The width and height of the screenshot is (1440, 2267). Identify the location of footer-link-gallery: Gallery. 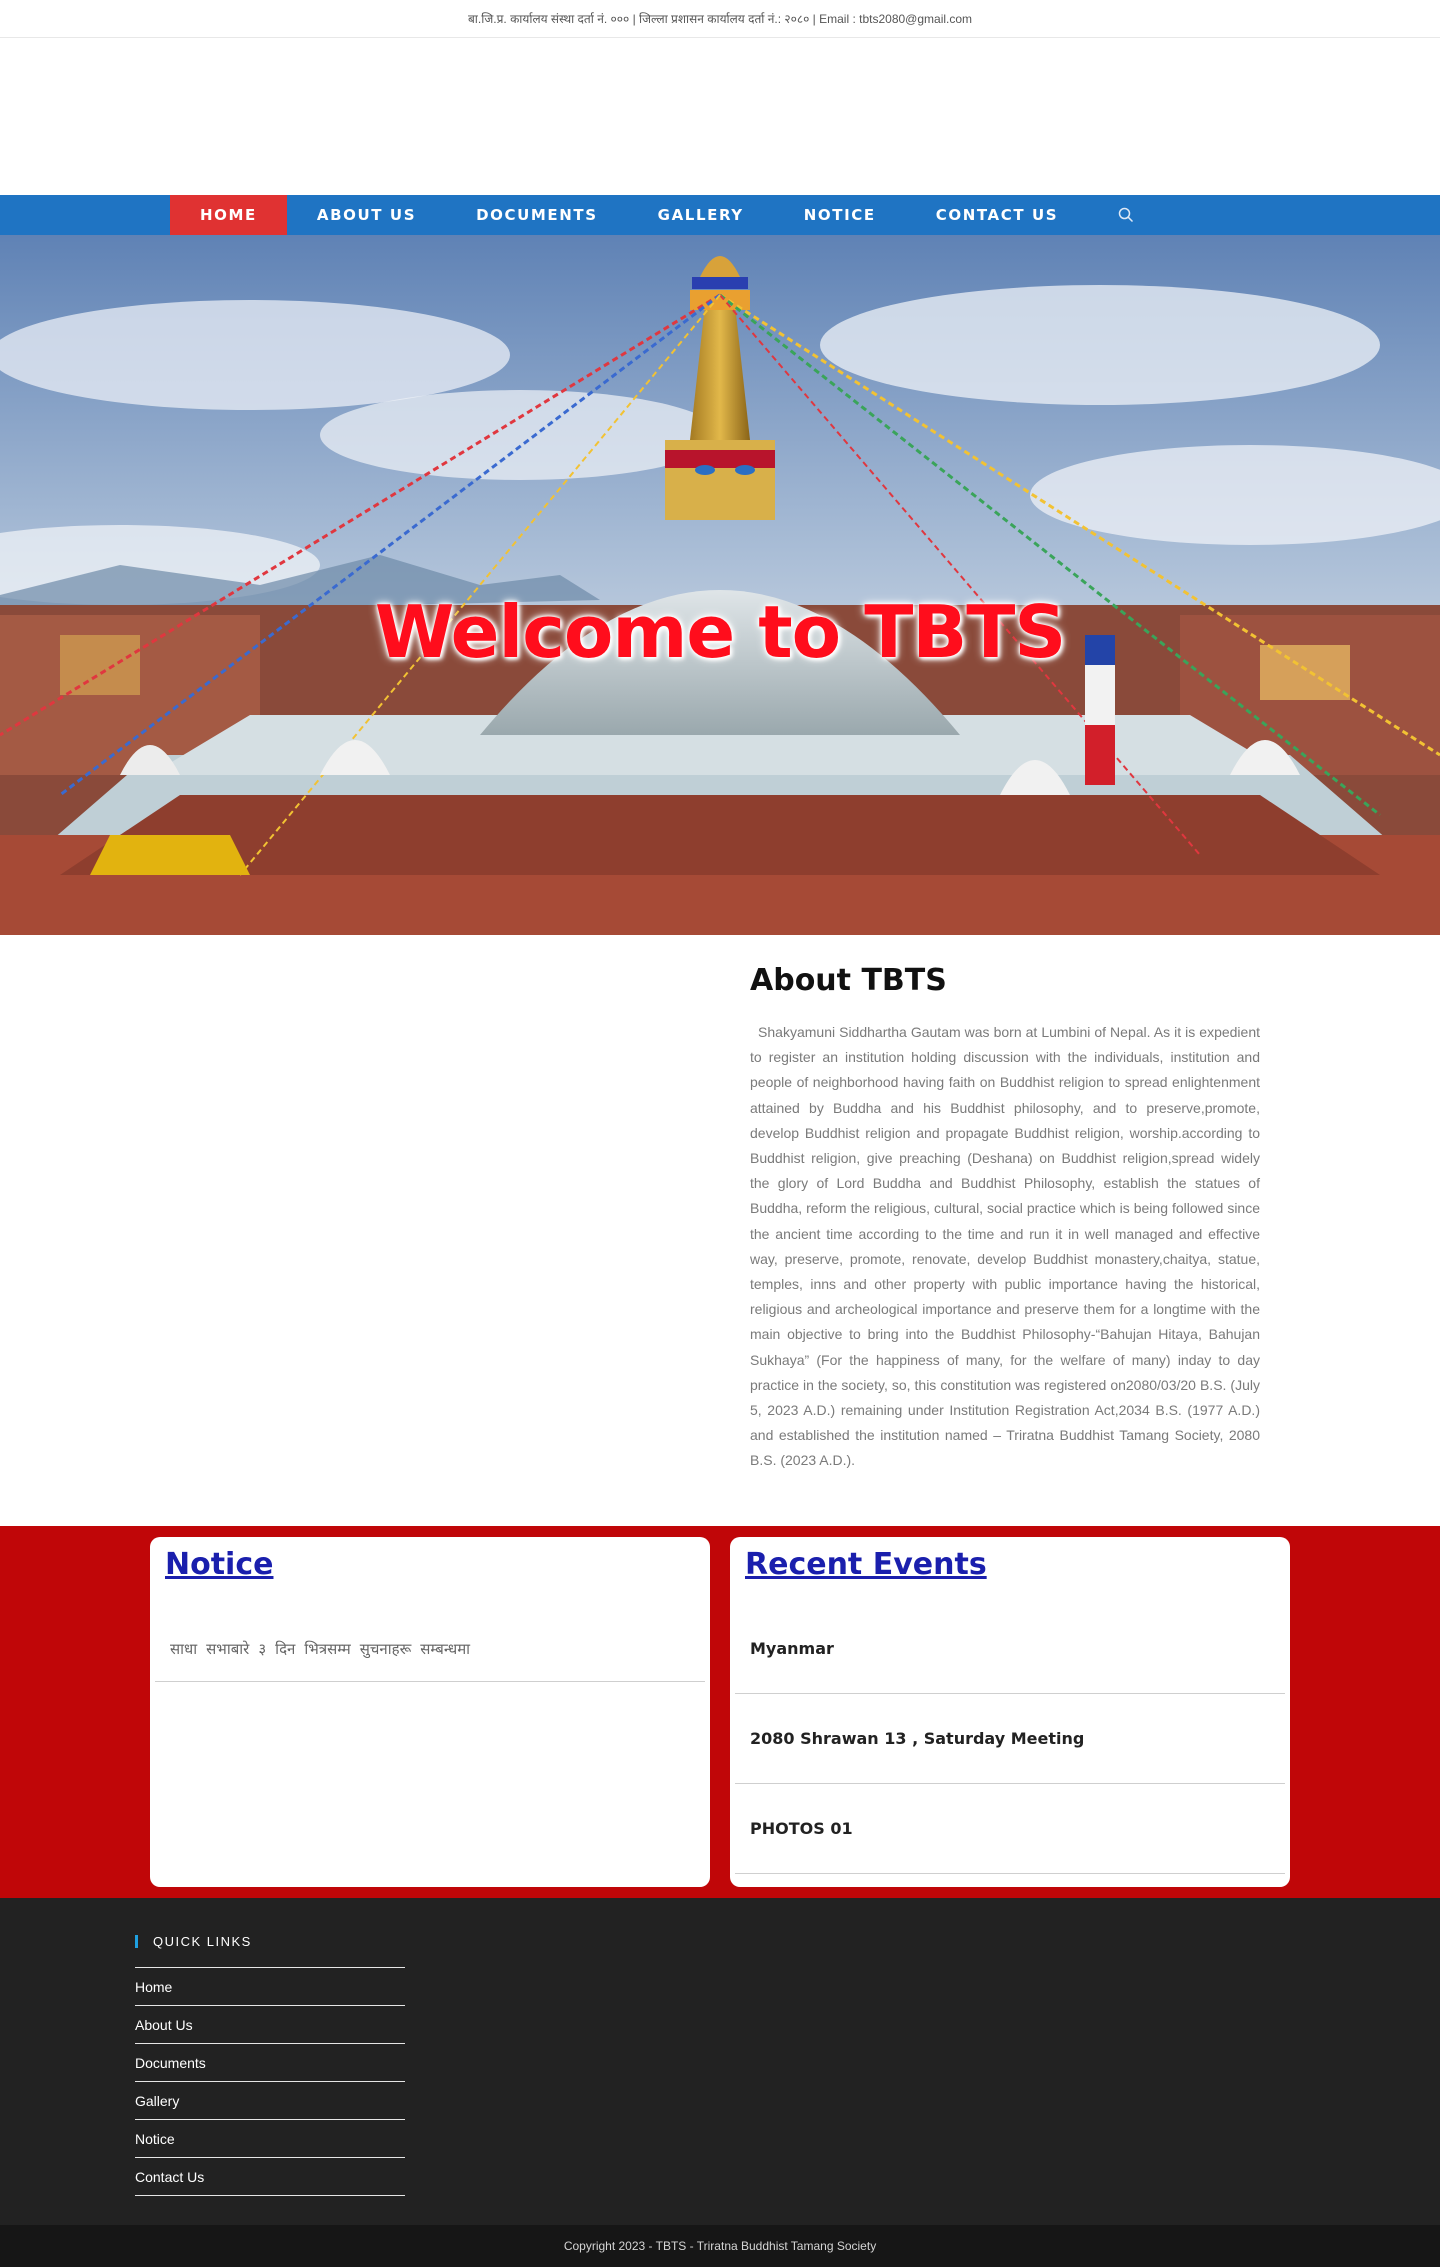
(270, 2101).